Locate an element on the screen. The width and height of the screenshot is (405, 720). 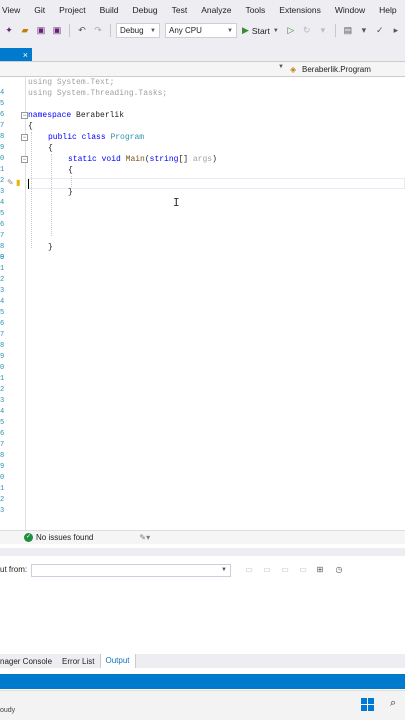
find-in-output-icon: ▭ is located at coordinates (249, 570).